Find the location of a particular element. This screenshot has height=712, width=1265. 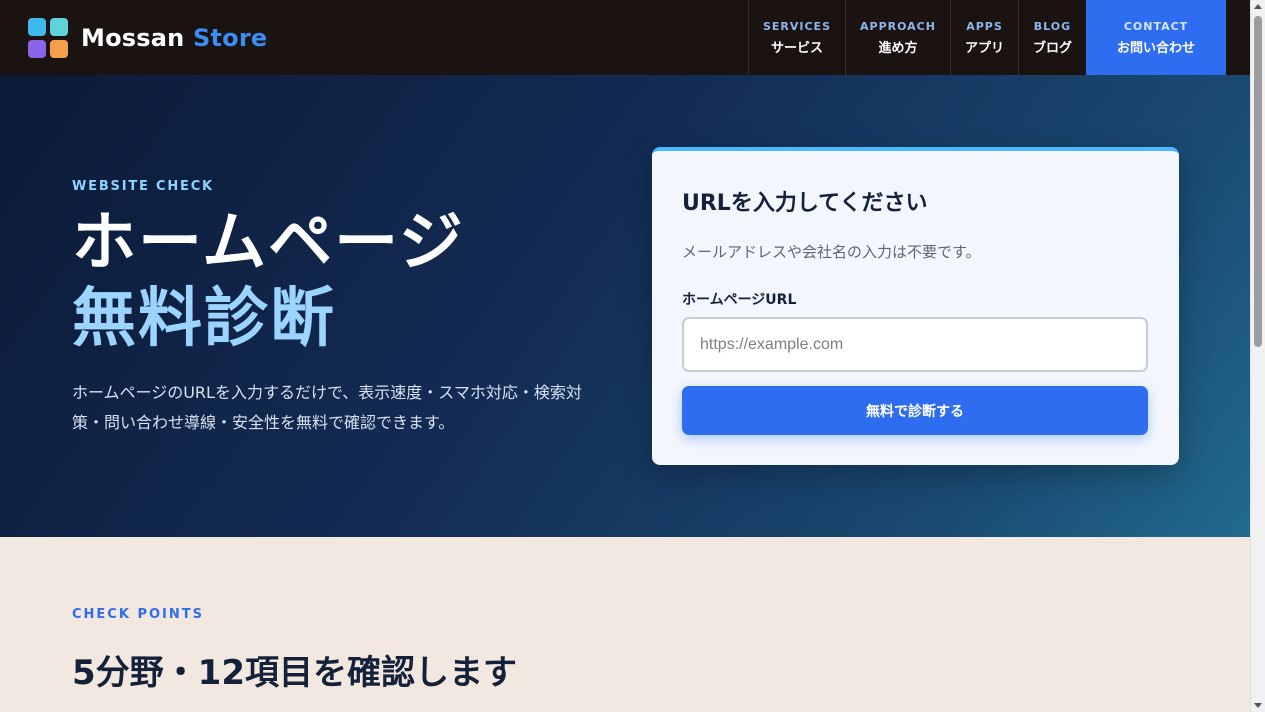

nav-item-en-label: APPS is located at coordinates (984, 26).